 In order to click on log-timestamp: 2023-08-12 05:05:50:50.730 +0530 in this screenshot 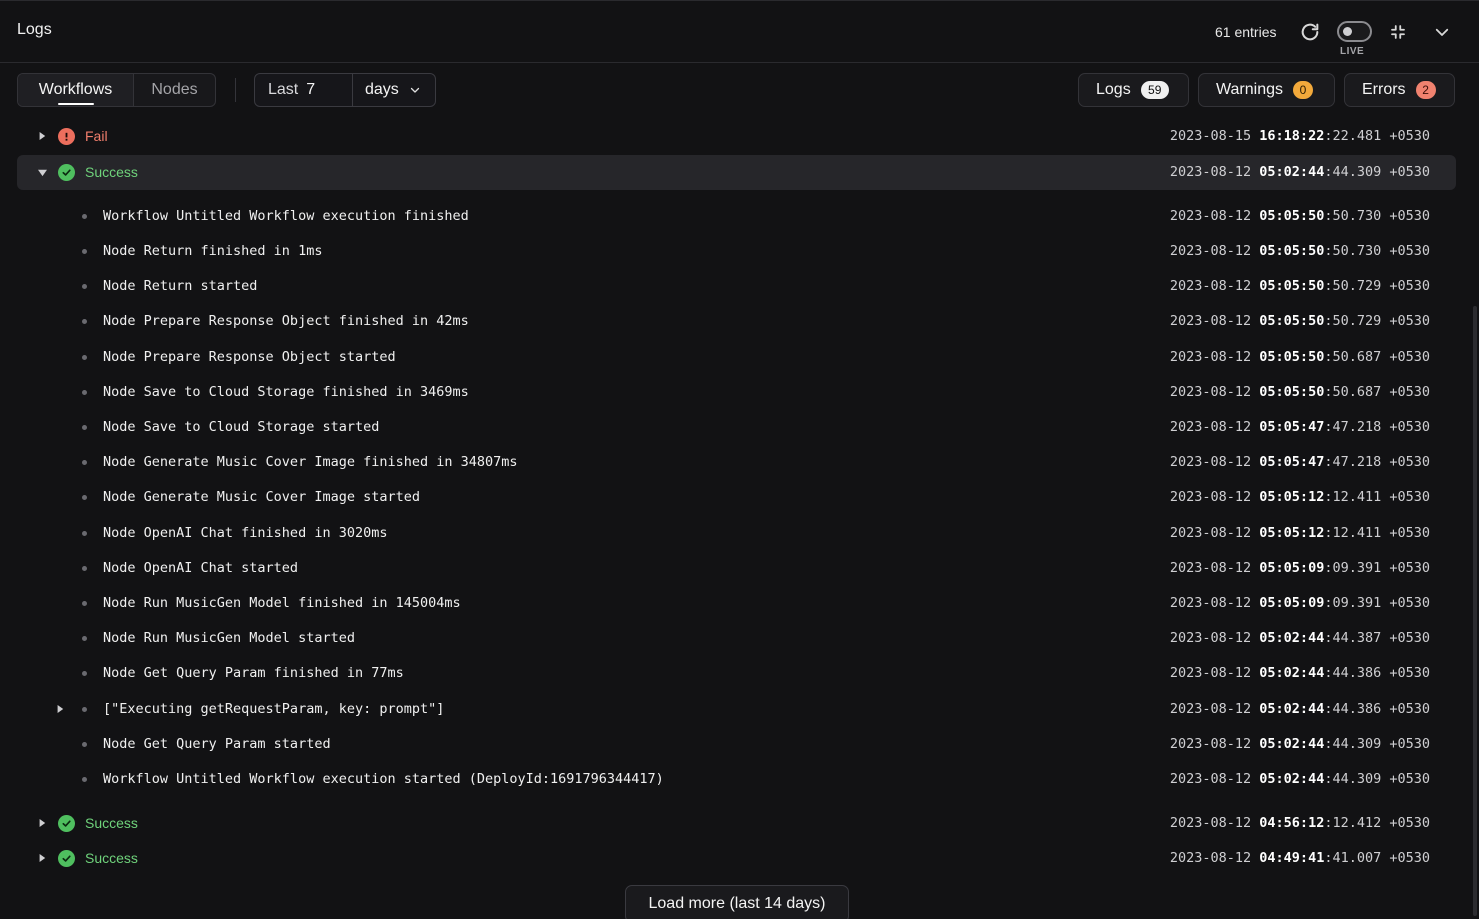, I will do `click(1299, 216)`.